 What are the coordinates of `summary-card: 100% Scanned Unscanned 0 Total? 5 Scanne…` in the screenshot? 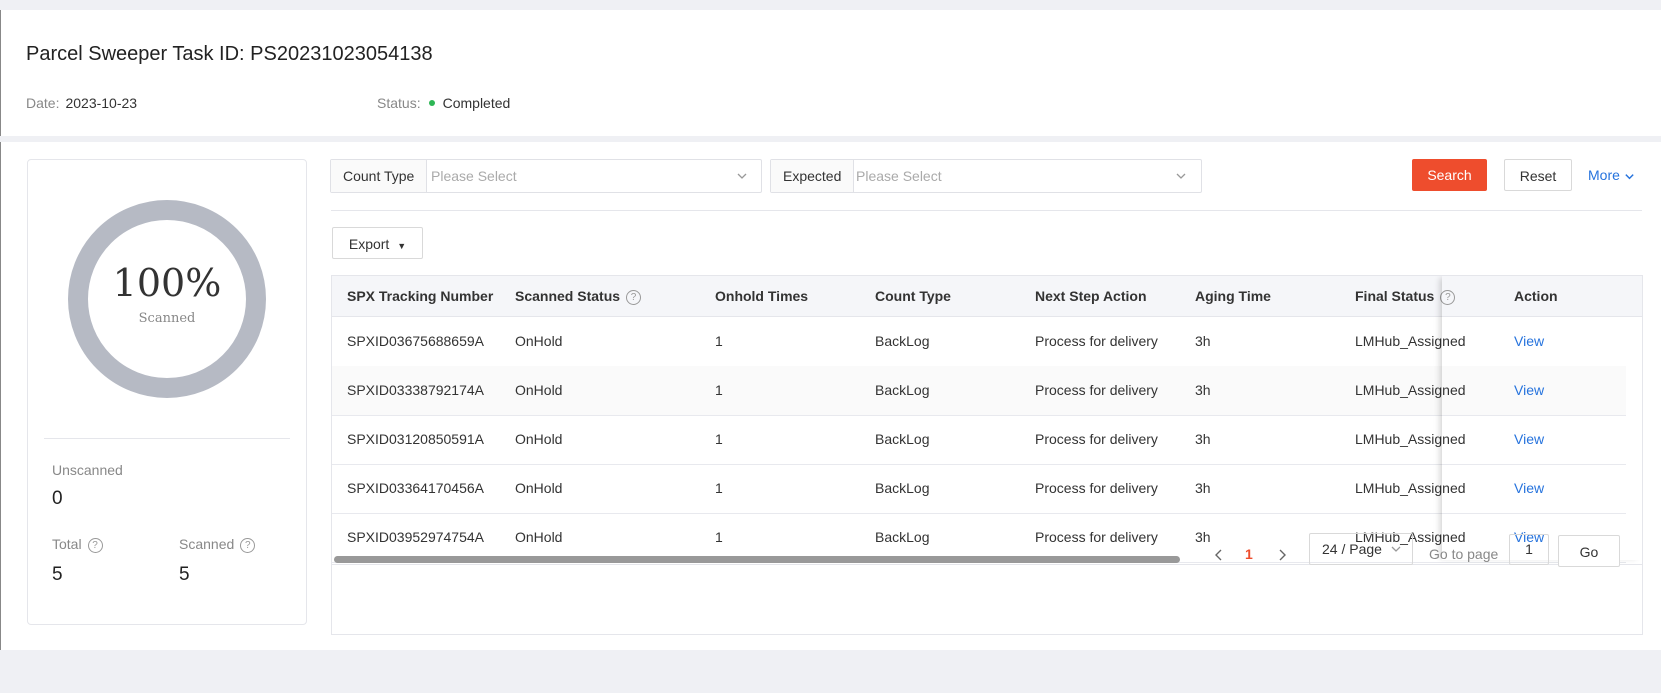 It's located at (167, 392).